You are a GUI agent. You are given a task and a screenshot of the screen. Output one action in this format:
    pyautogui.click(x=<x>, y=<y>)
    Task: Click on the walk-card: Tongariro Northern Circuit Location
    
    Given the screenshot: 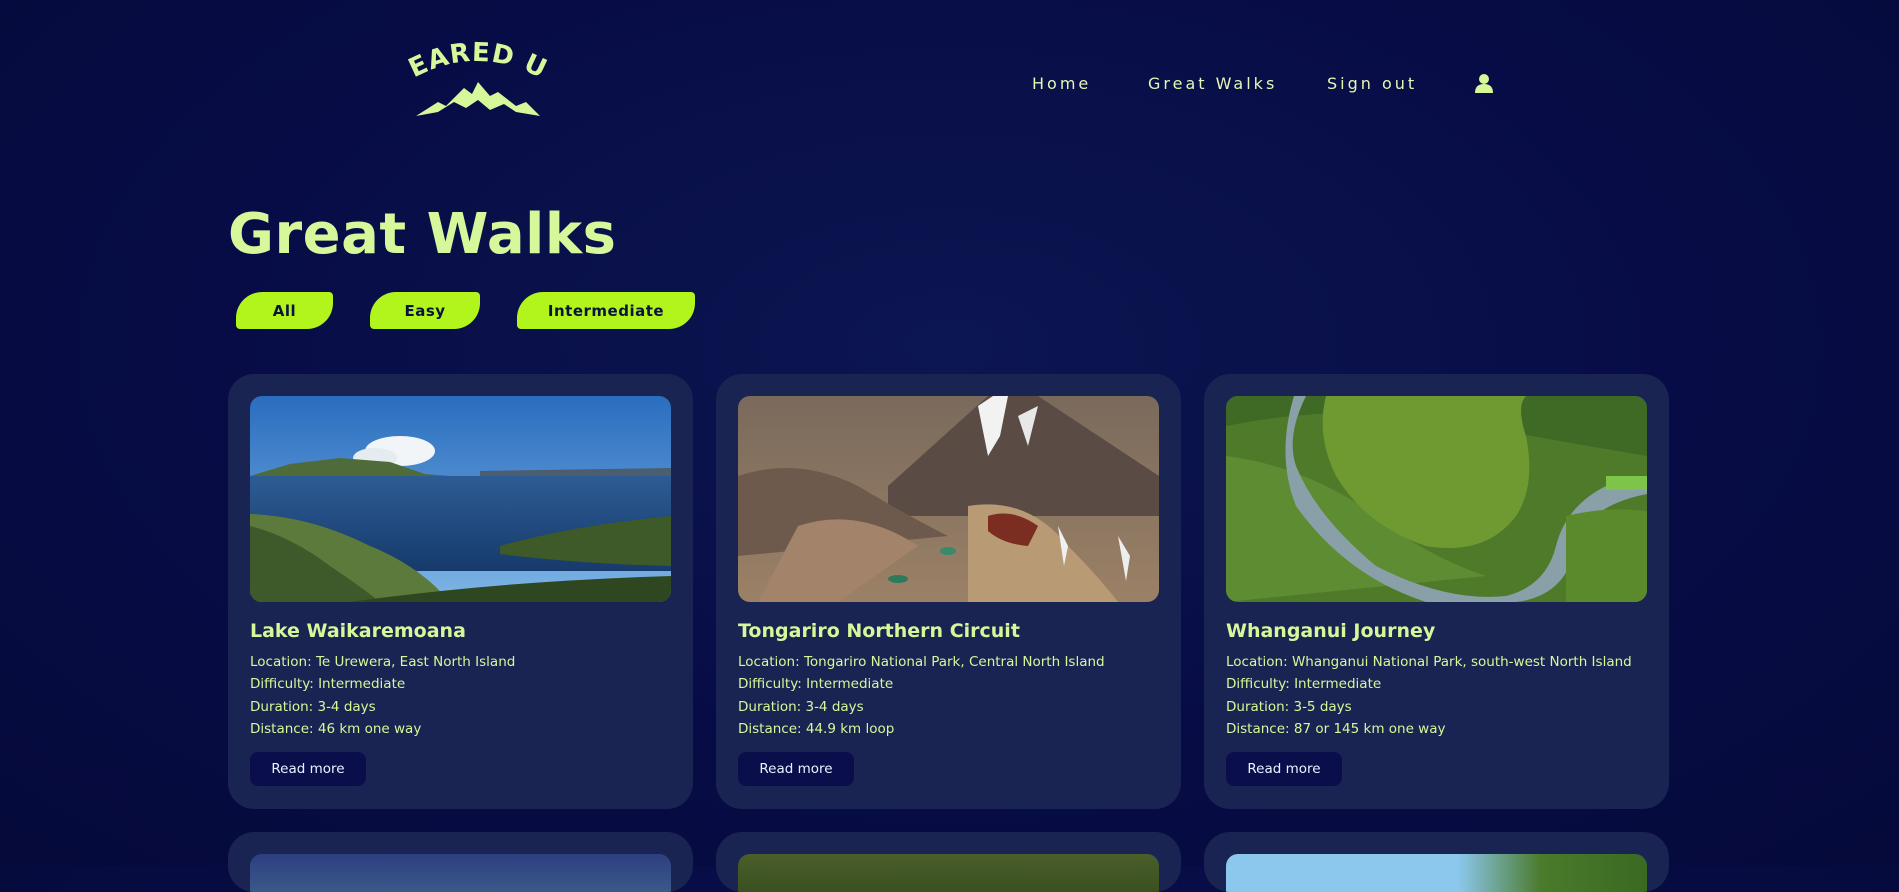 What is the action you would take?
    pyautogui.click(x=948, y=591)
    